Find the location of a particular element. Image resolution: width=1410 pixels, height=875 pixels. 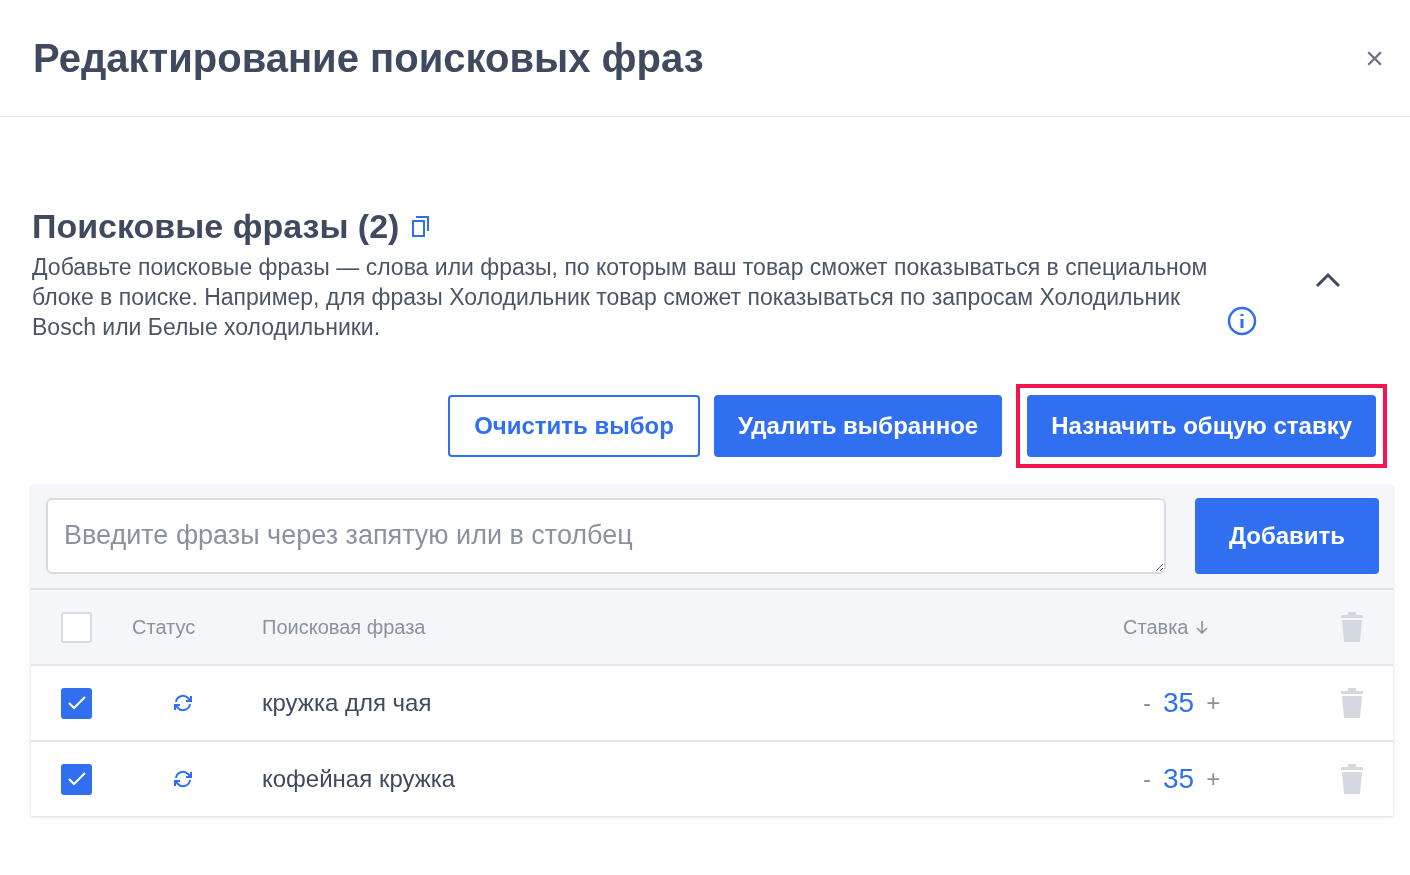

phrase-input: Введите фразы через запятую или в столбец is located at coordinates (606, 536).